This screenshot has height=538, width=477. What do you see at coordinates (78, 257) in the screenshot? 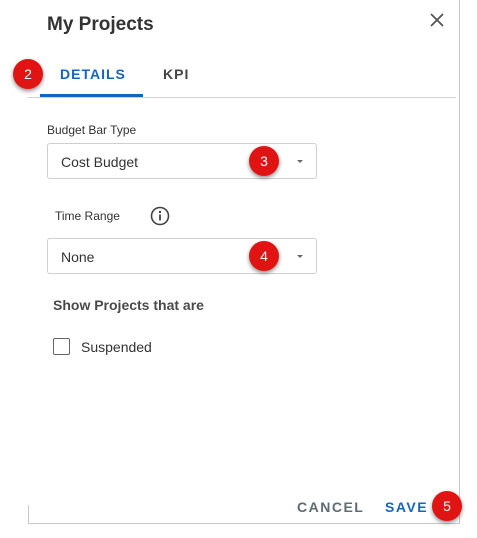
I see `time-range-value: None` at bounding box center [78, 257].